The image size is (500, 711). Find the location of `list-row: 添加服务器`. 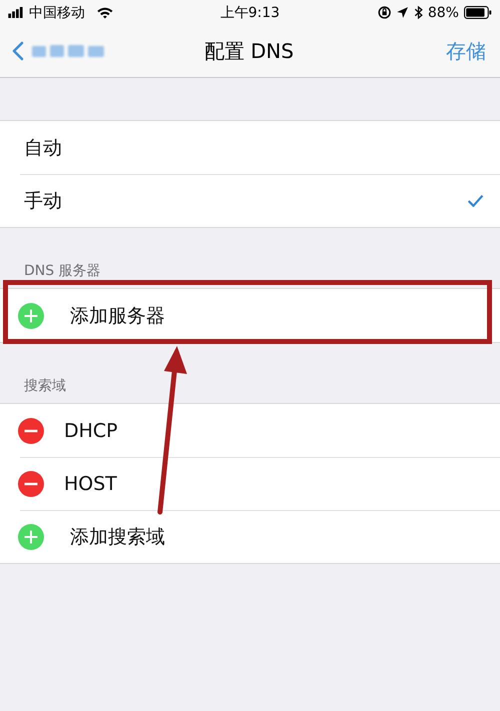

list-row: 添加服务器 is located at coordinates (250, 315).